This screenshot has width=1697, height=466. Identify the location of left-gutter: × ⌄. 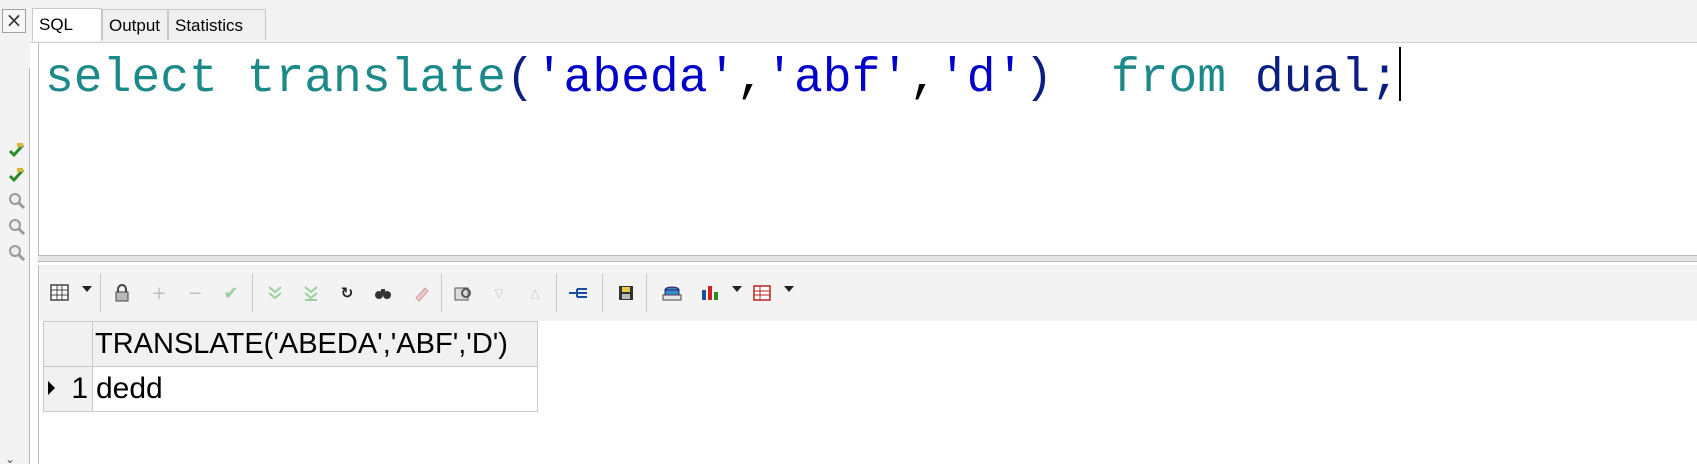
(15, 233).